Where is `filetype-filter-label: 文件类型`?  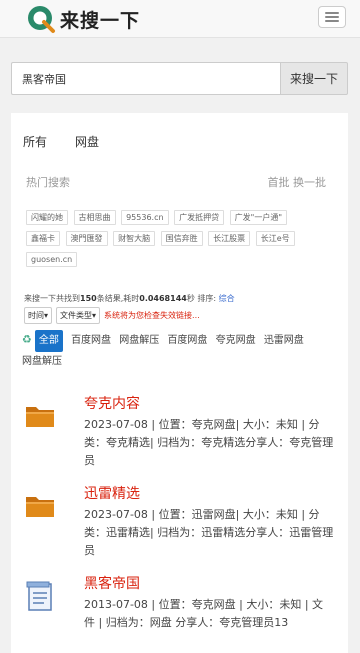 filetype-filter-label: 文件类型 is located at coordinates (76, 315).